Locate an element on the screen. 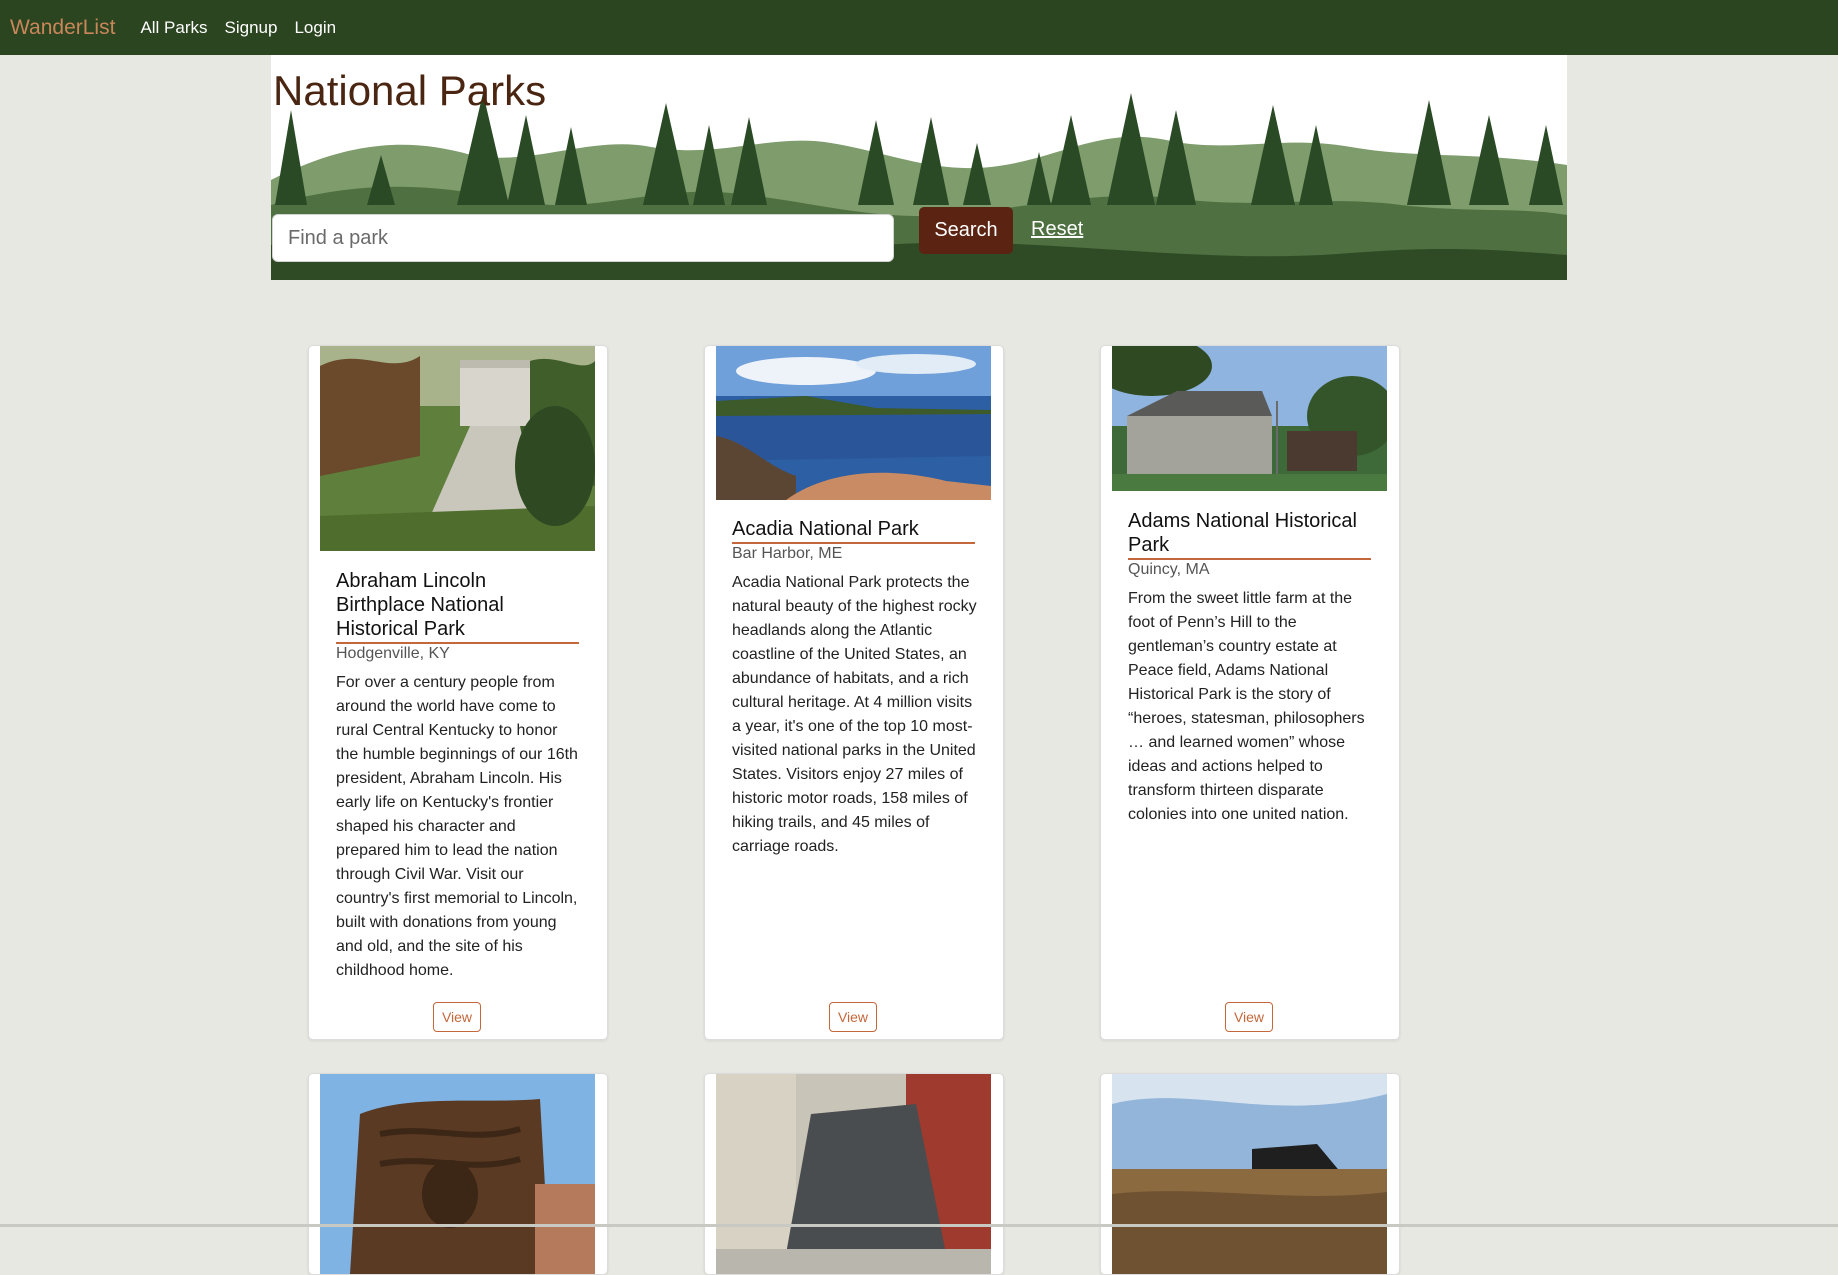 This screenshot has width=1838, height=1275. park-location: Bar Harbor, ME is located at coordinates (787, 553).